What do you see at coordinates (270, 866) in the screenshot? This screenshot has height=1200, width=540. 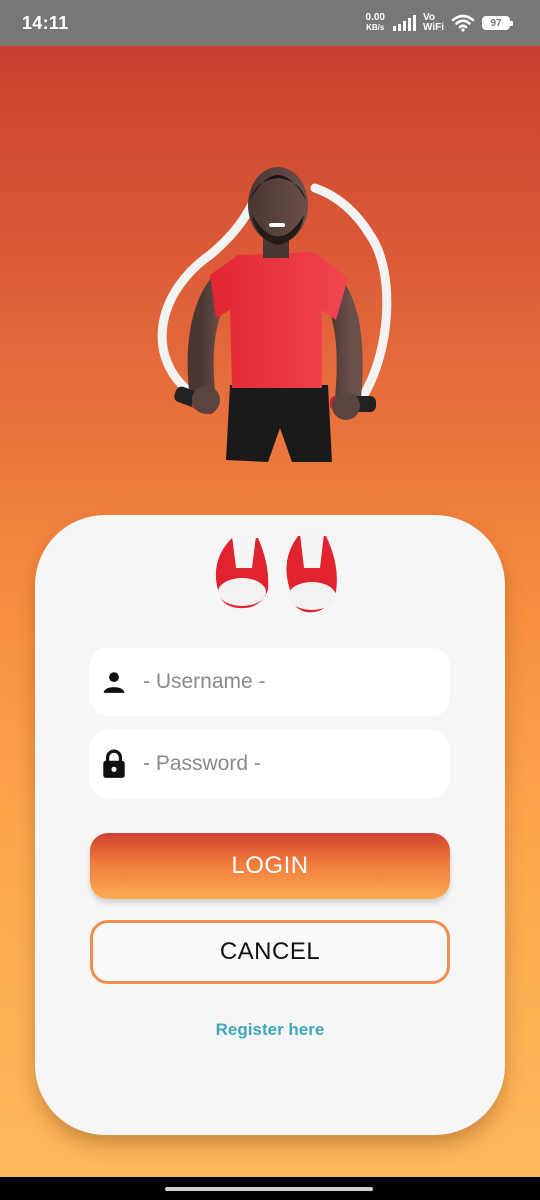 I see `login-button: LOGIN` at bounding box center [270, 866].